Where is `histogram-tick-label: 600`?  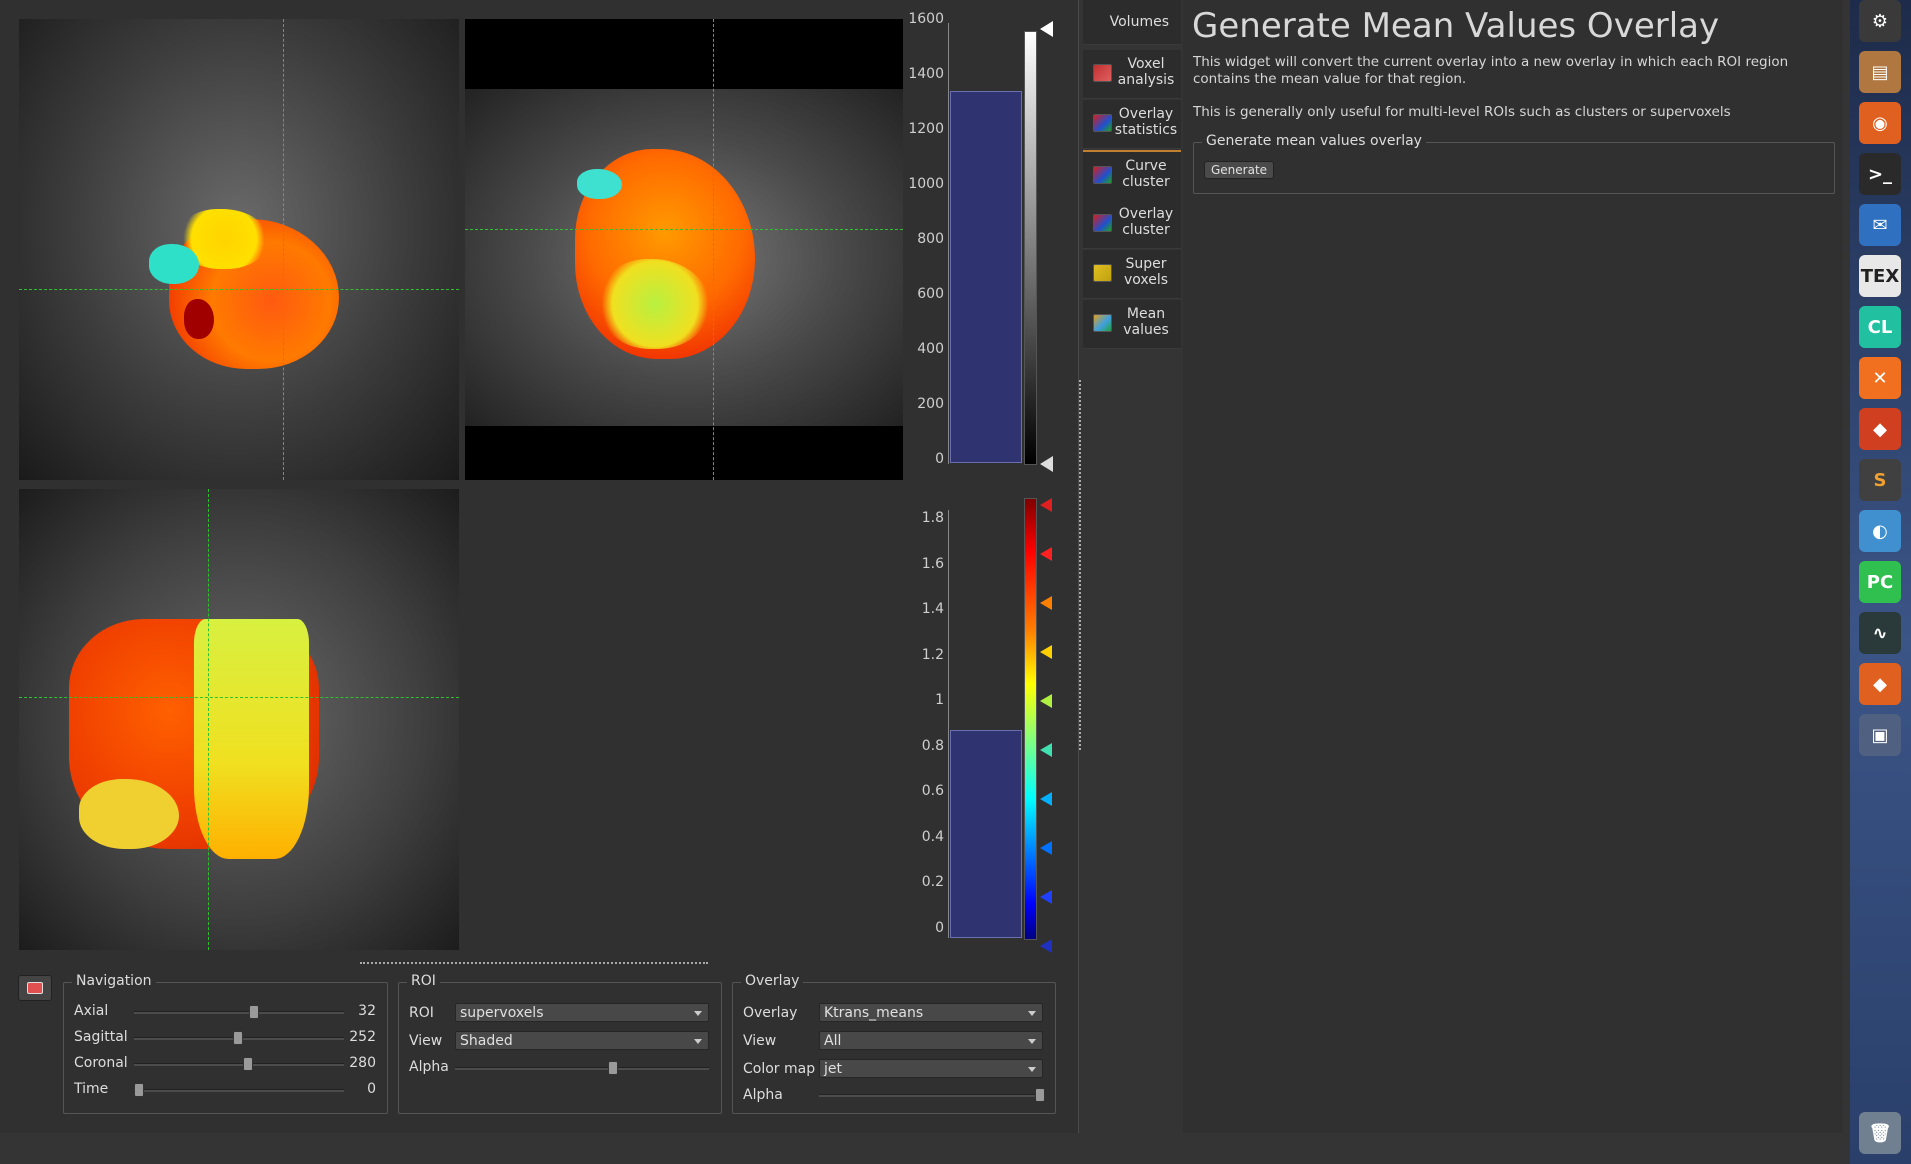
histogram-tick-label: 600 is located at coordinates (930, 294).